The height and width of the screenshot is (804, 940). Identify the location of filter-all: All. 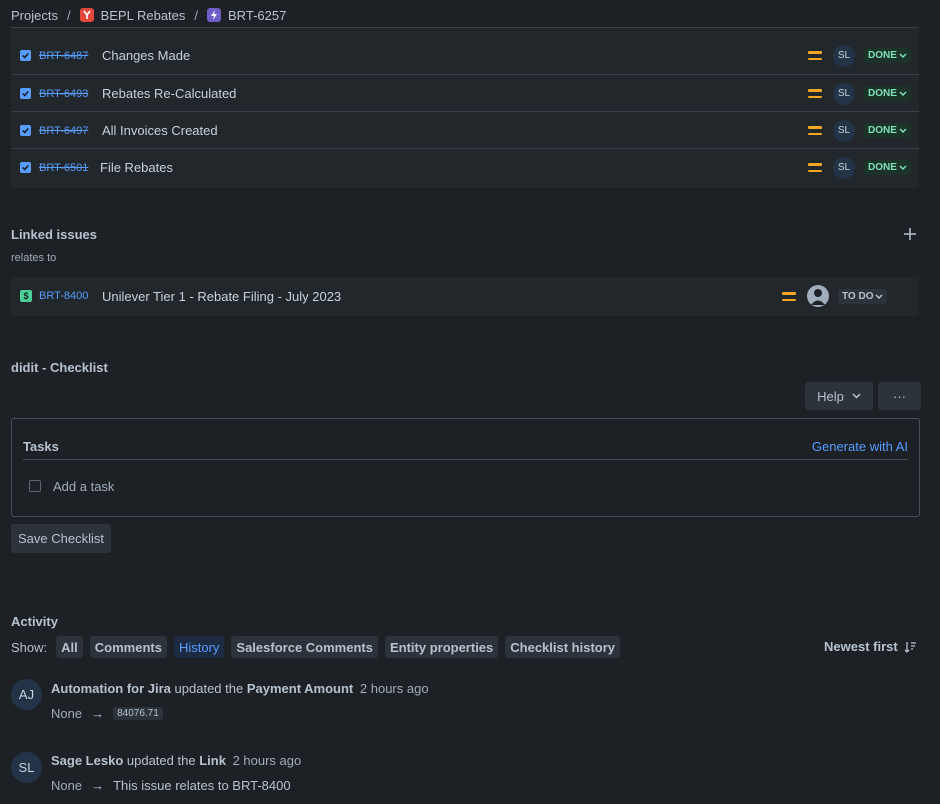
(69, 647).